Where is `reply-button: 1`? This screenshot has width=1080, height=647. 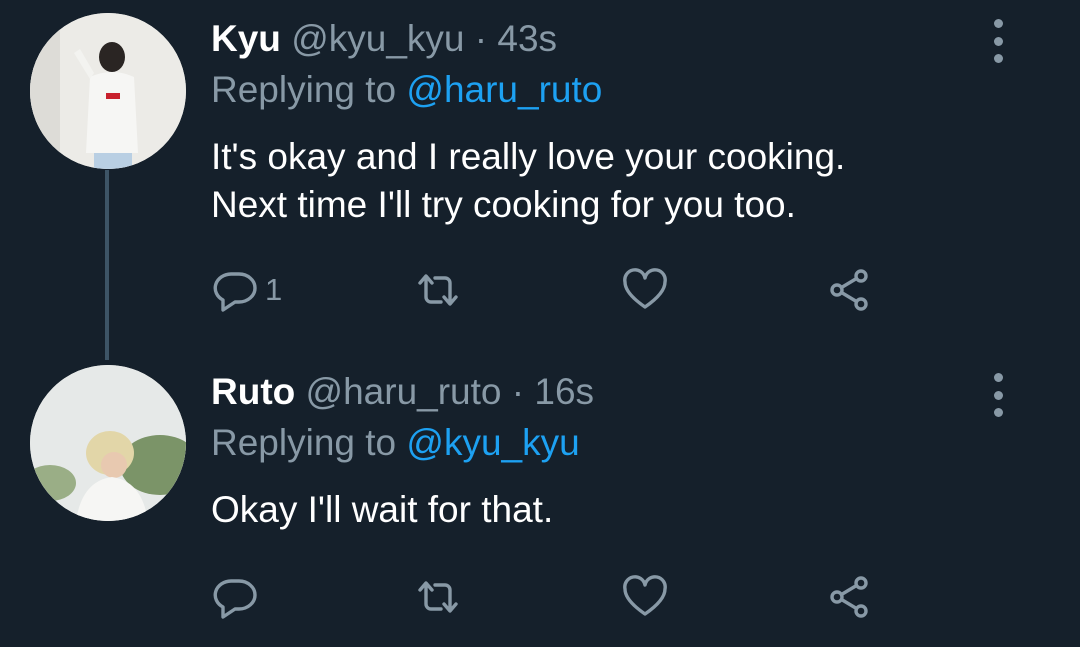 reply-button: 1 is located at coordinates (246, 290).